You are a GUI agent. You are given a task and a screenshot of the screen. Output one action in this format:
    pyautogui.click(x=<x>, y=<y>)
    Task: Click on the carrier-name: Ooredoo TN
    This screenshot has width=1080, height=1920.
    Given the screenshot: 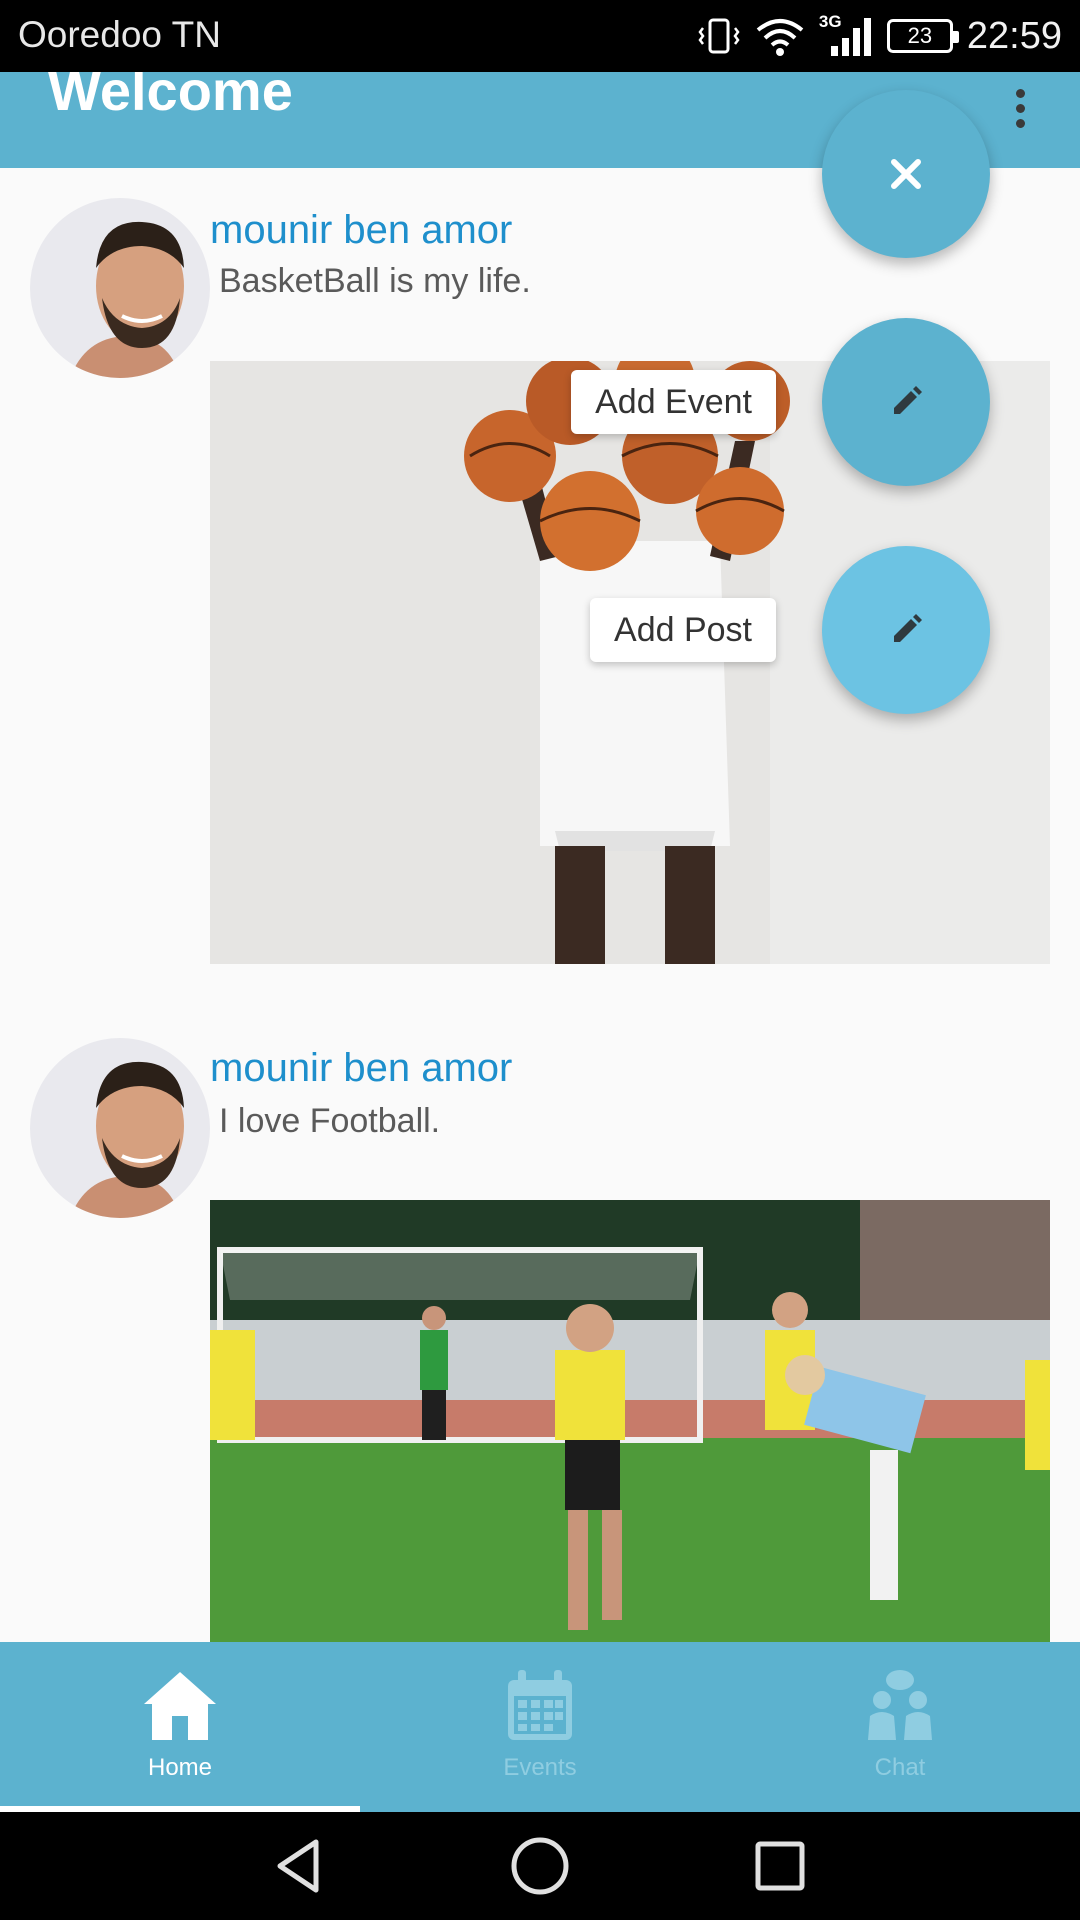 What is the action you would take?
    pyautogui.click(x=119, y=34)
    